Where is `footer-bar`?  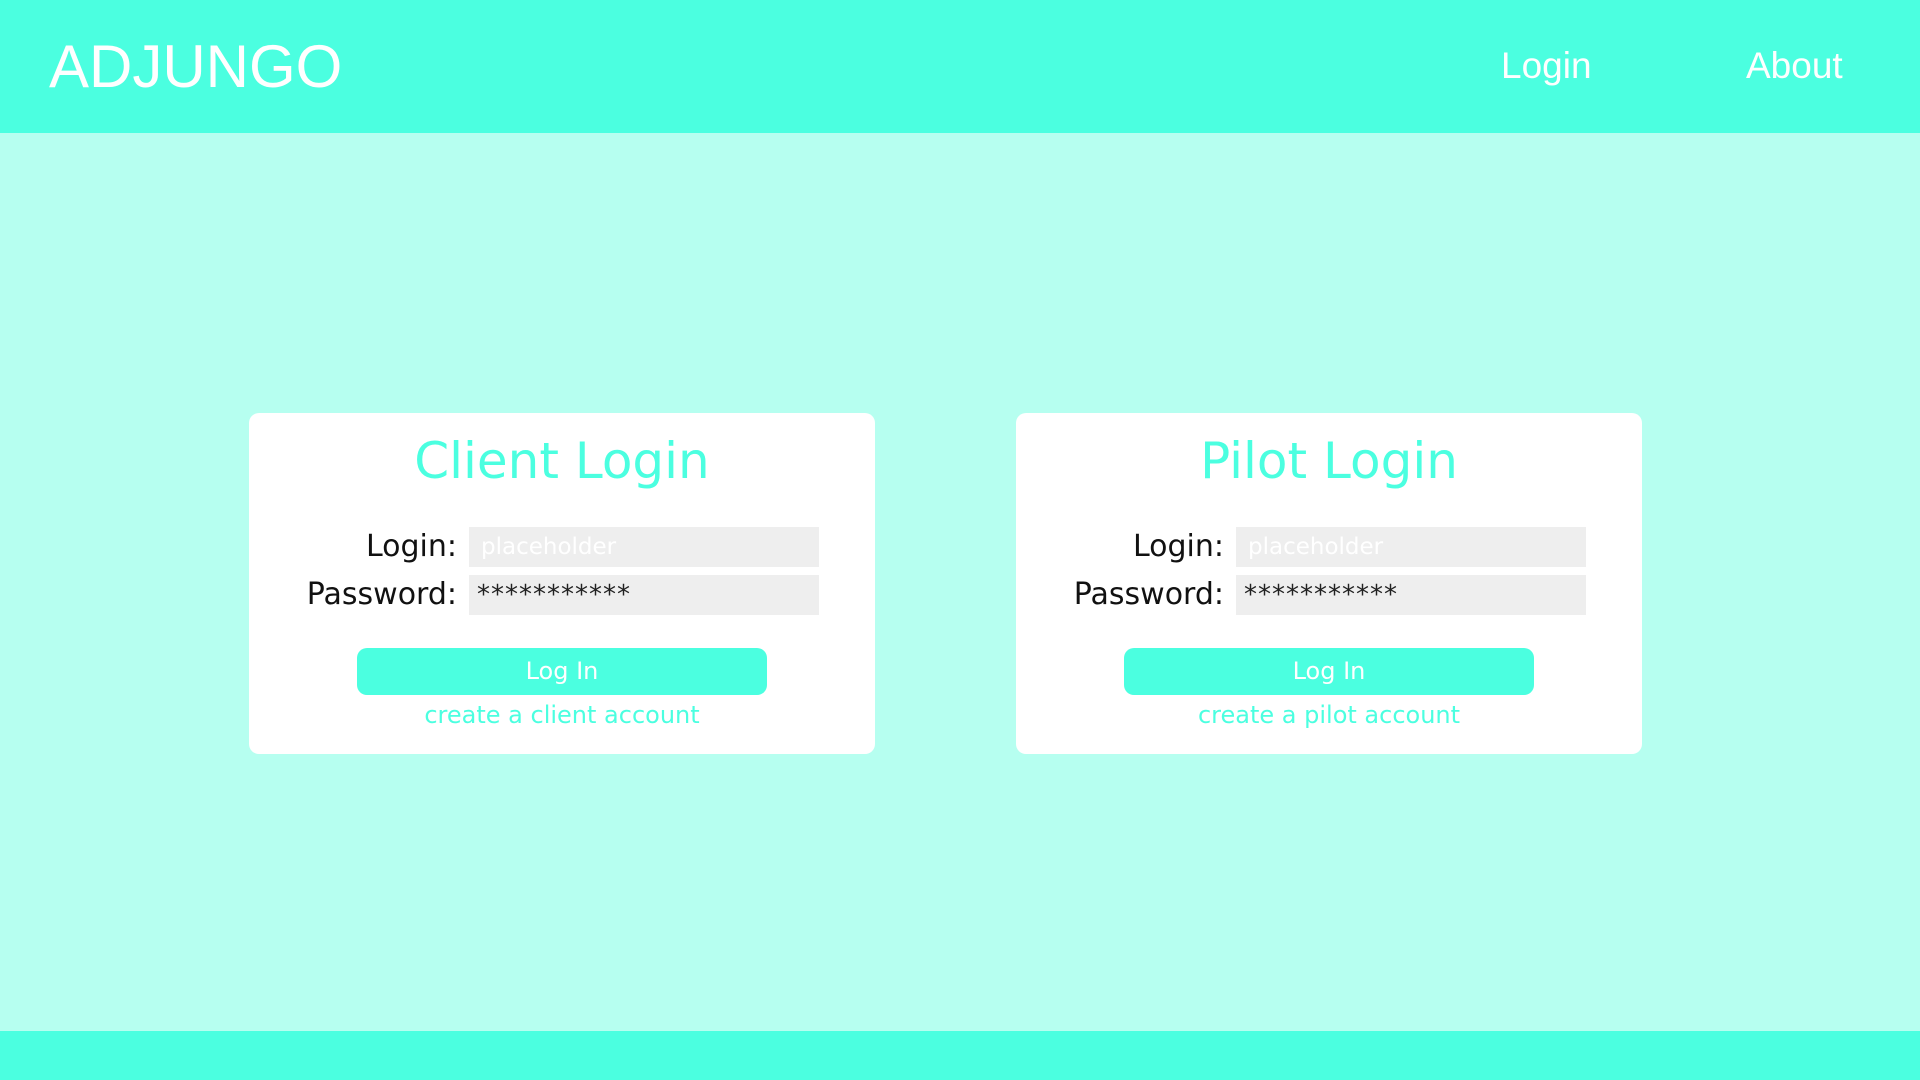 footer-bar is located at coordinates (960, 1055).